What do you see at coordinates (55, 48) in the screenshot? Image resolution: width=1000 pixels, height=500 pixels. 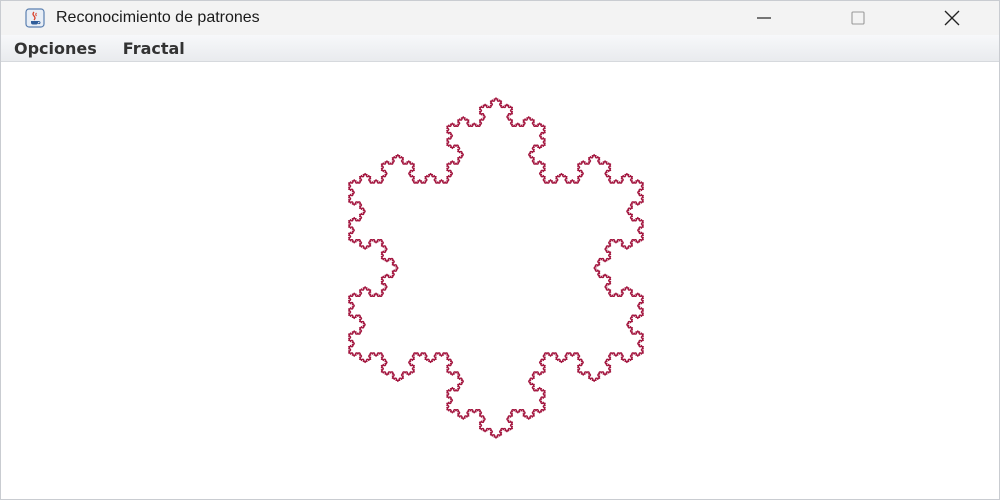 I see `menu-opciones: Opciones` at bounding box center [55, 48].